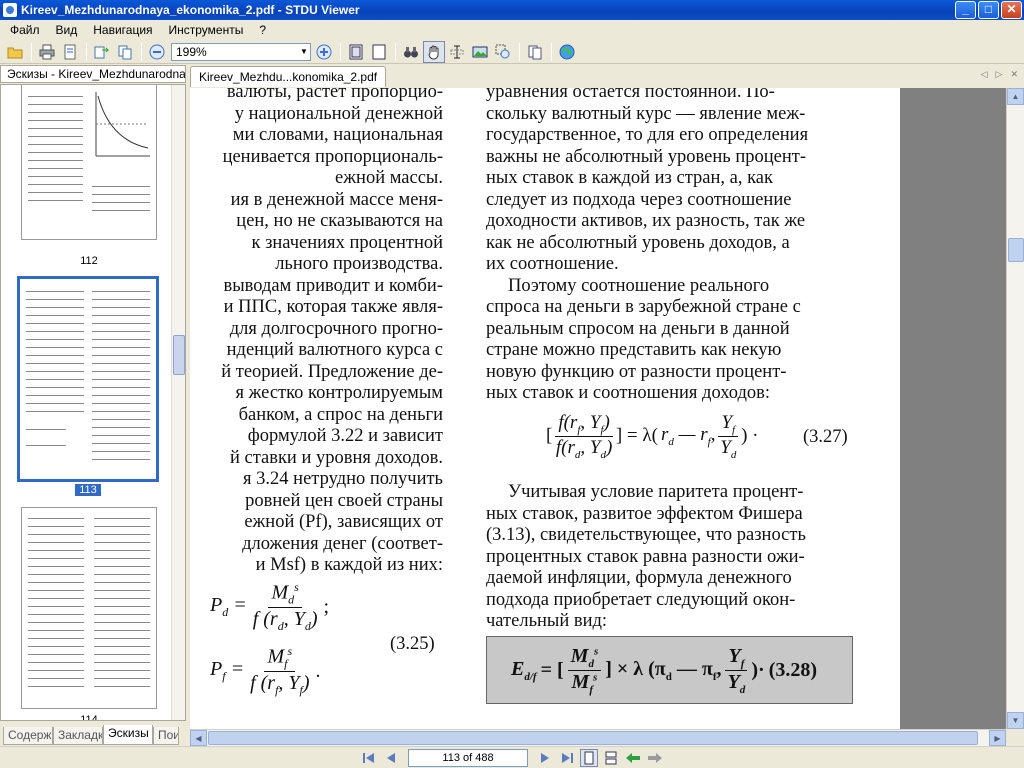  I want to click on export-button, so click(102, 52).